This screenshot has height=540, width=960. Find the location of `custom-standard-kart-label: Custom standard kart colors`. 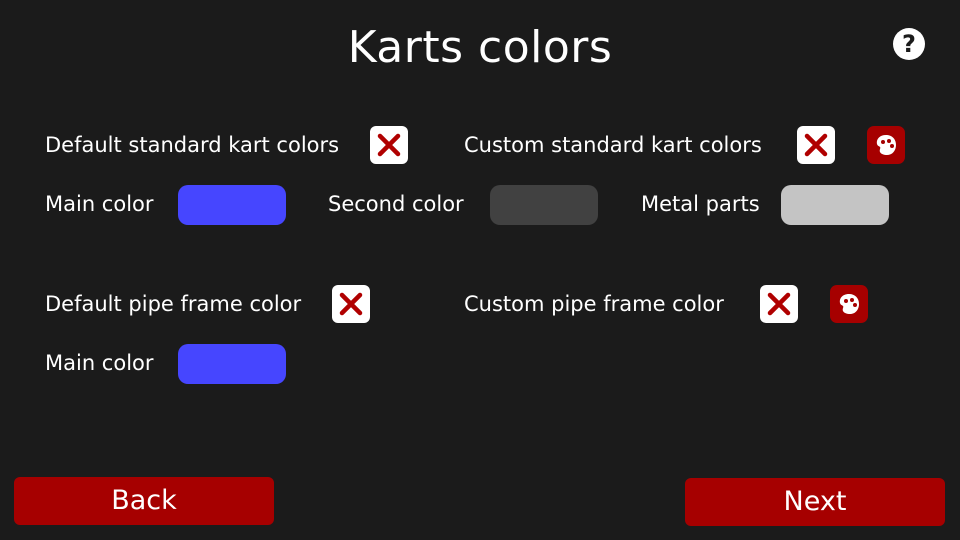

custom-standard-kart-label: Custom standard kart colors is located at coordinates (613, 145).